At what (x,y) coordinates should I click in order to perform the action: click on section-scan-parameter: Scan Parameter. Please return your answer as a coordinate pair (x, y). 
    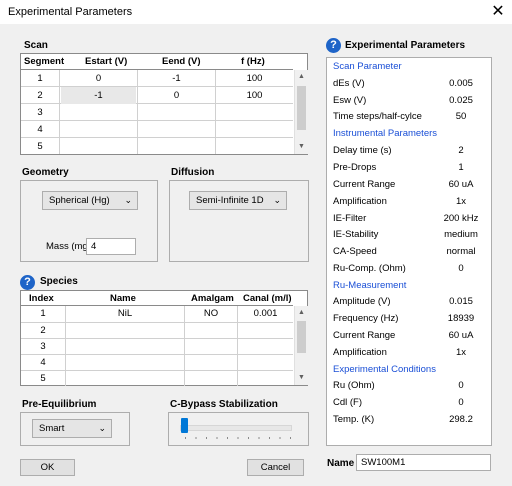
    Looking at the image, I should click on (367, 66).